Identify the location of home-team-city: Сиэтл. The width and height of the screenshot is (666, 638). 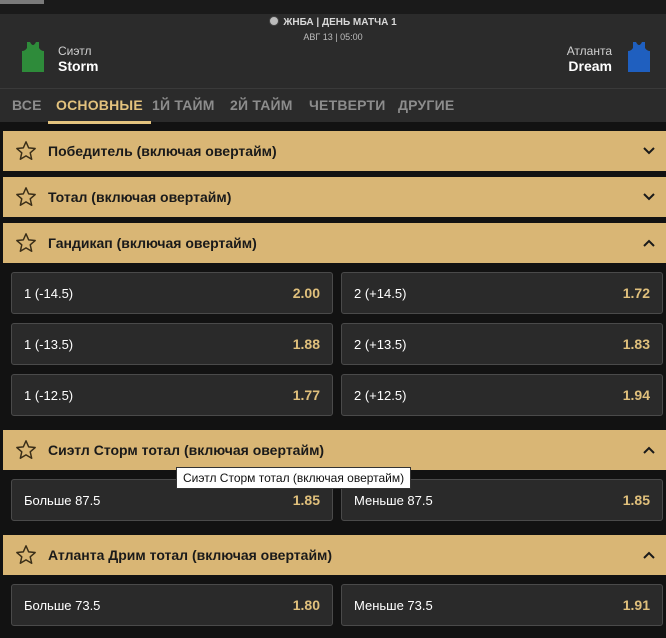
(75, 51).